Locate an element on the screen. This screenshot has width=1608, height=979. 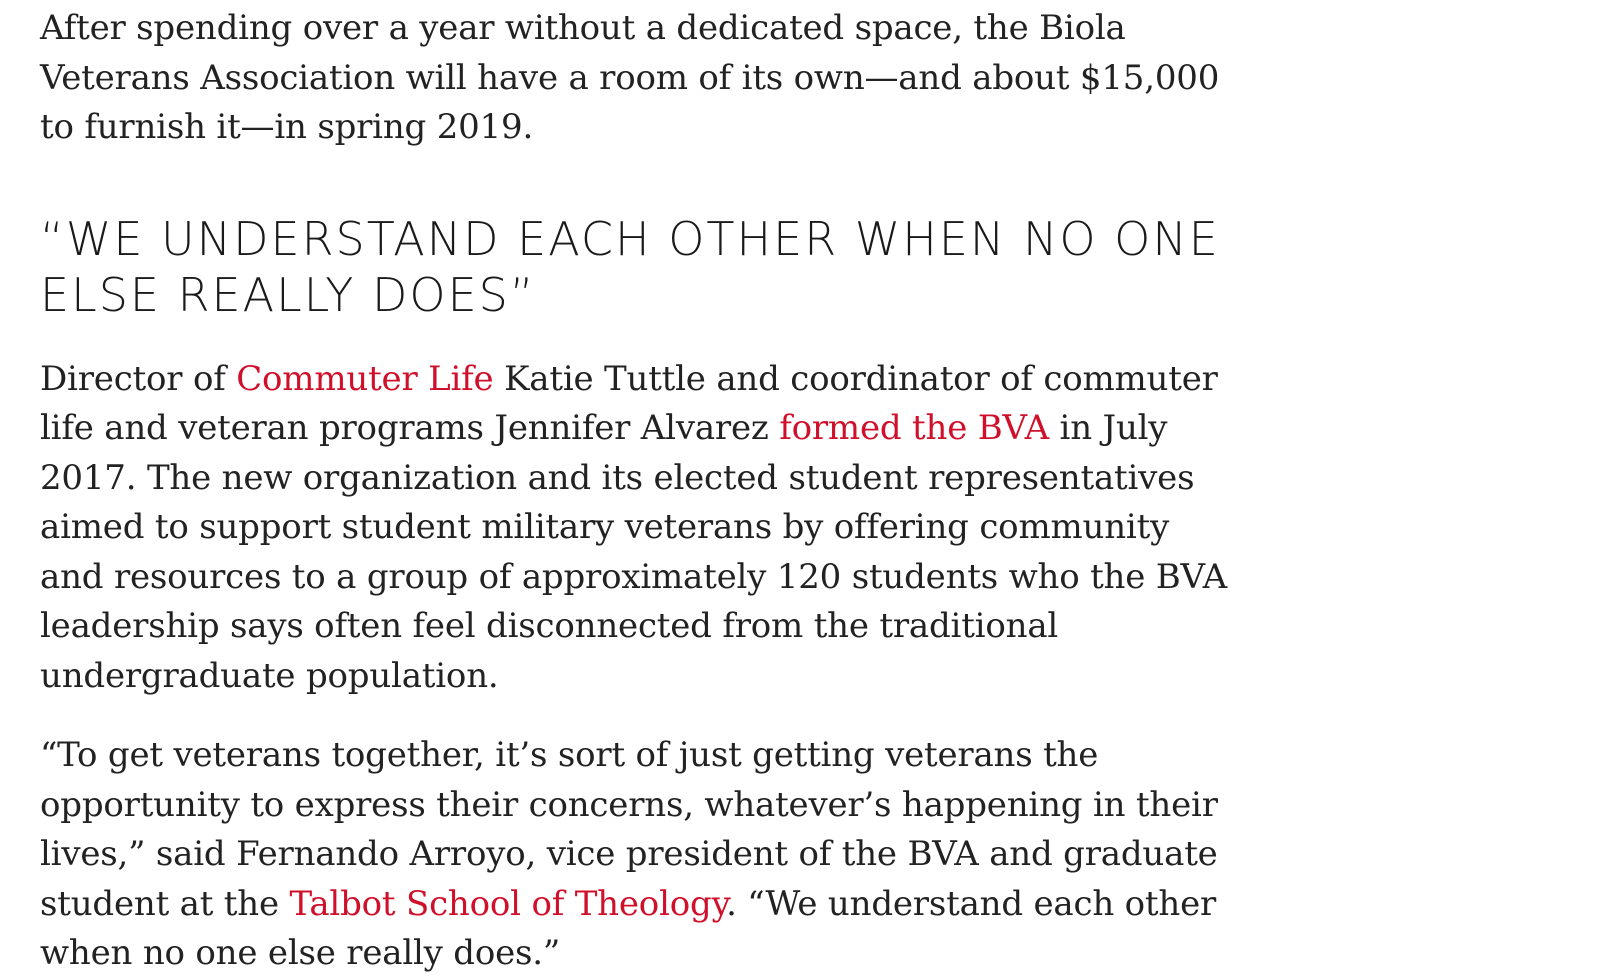
formed-the-bva-link: formed the BVA is located at coordinates (914, 428).